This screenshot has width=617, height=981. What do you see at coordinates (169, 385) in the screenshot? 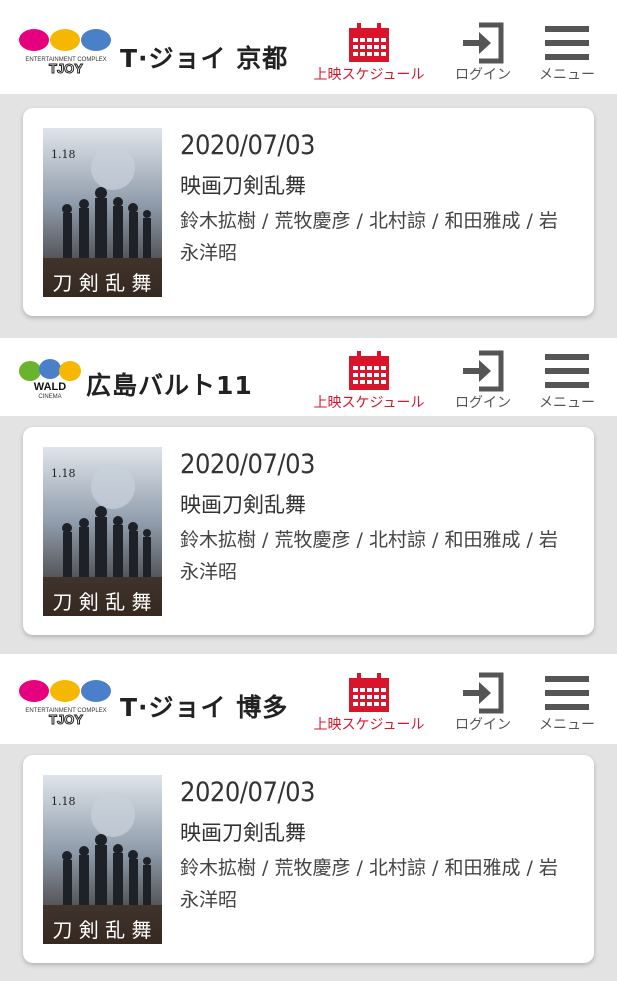
I see `theater-name: 広島バルト11` at bounding box center [169, 385].